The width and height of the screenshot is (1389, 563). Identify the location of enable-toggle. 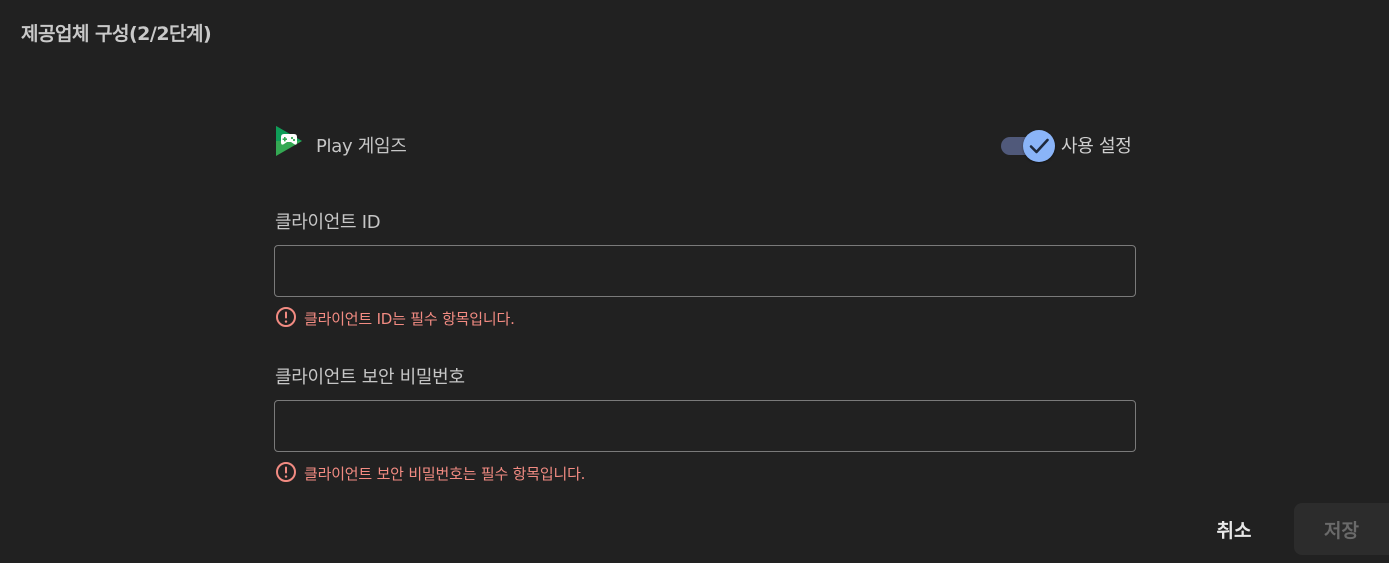
(1029, 145).